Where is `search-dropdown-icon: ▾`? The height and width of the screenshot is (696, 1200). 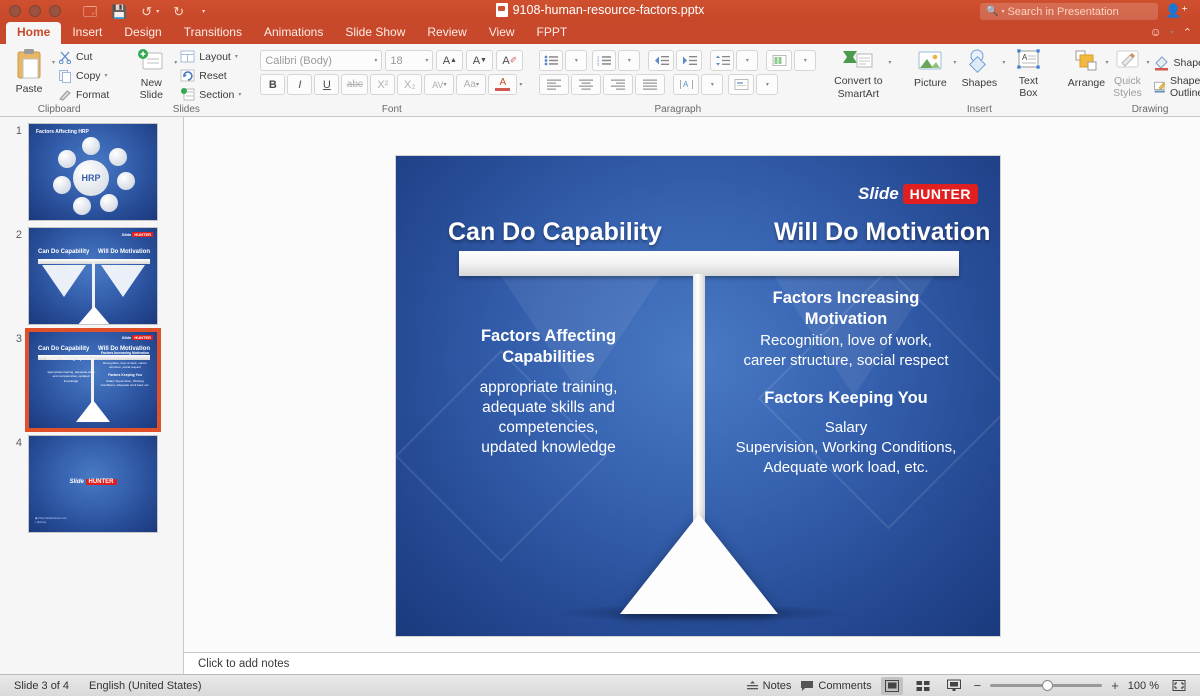
search-dropdown-icon: ▾ is located at coordinates (1002, 11).